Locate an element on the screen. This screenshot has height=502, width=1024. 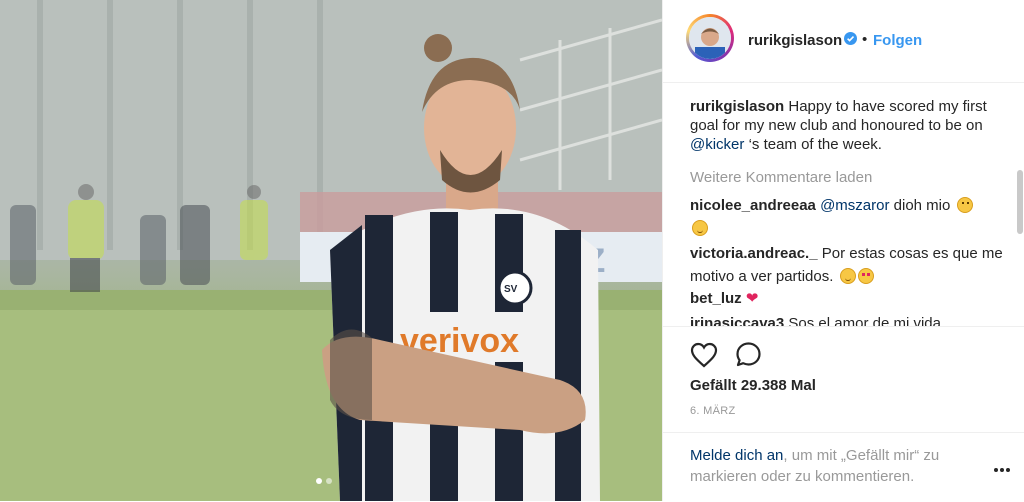
comment-item: irinasiccava3 Sos el amor de mi vida is located at coordinates (849, 319).